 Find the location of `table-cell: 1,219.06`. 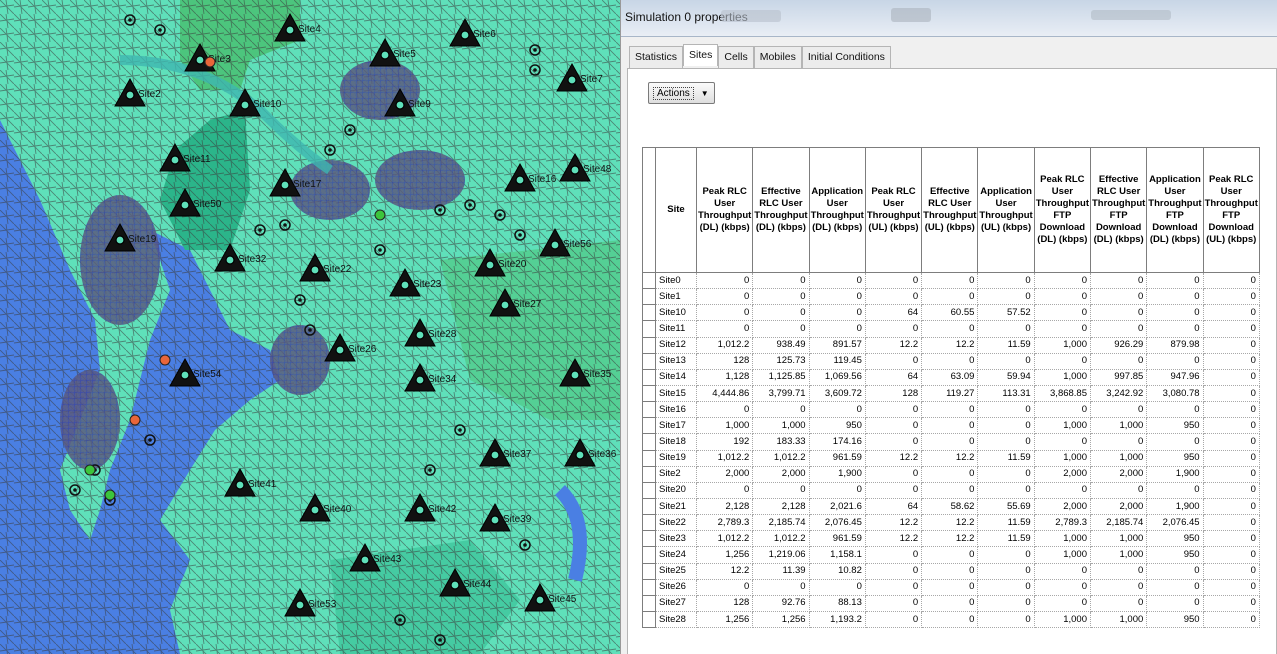

table-cell: 1,219.06 is located at coordinates (781, 555).